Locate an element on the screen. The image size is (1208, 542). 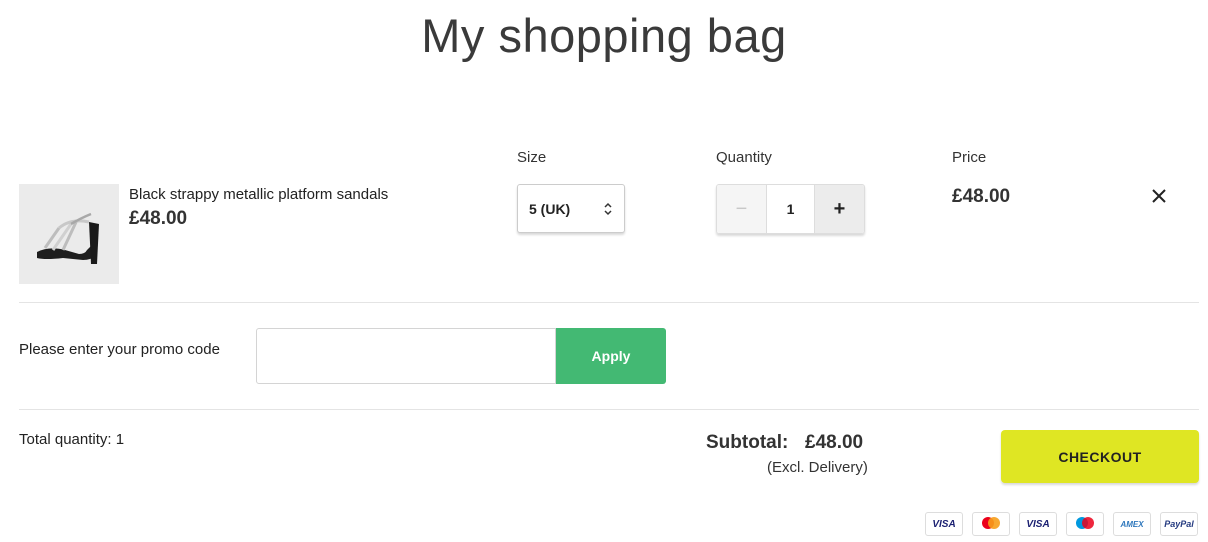
paypal-icon: PayPal is located at coordinates (1179, 524).